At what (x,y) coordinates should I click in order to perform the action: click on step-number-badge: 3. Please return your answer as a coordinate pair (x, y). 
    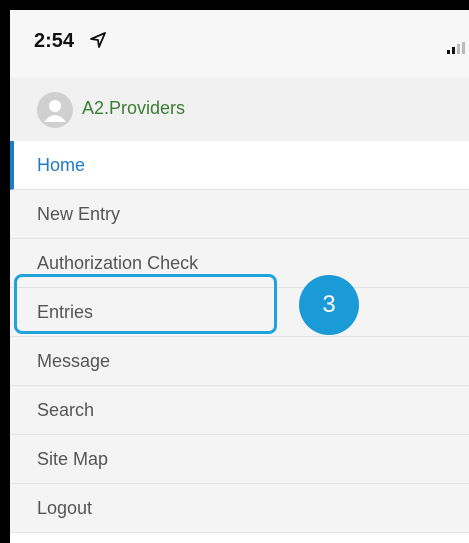
    Looking at the image, I should click on (329, 305).